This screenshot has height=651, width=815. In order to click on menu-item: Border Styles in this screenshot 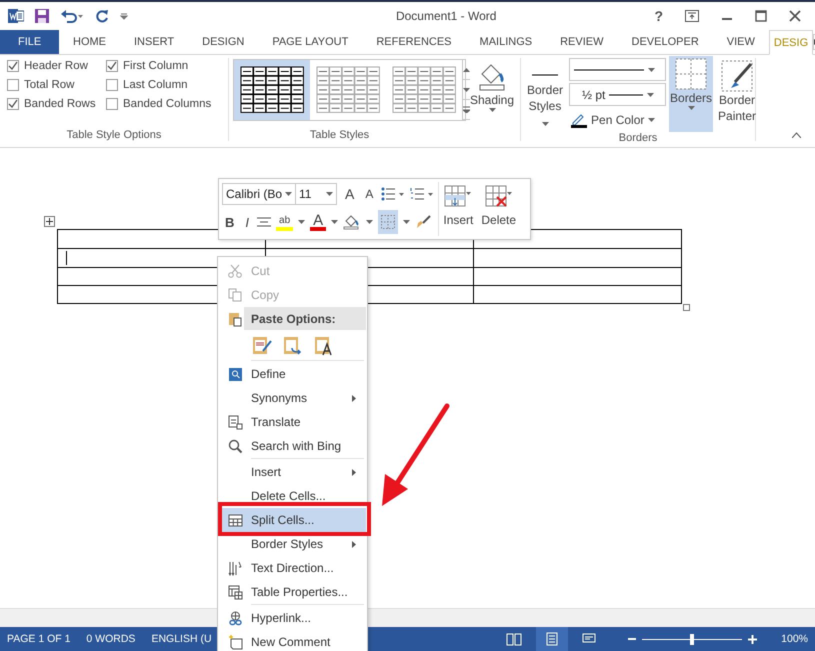, I will do `click(292, 544)`.